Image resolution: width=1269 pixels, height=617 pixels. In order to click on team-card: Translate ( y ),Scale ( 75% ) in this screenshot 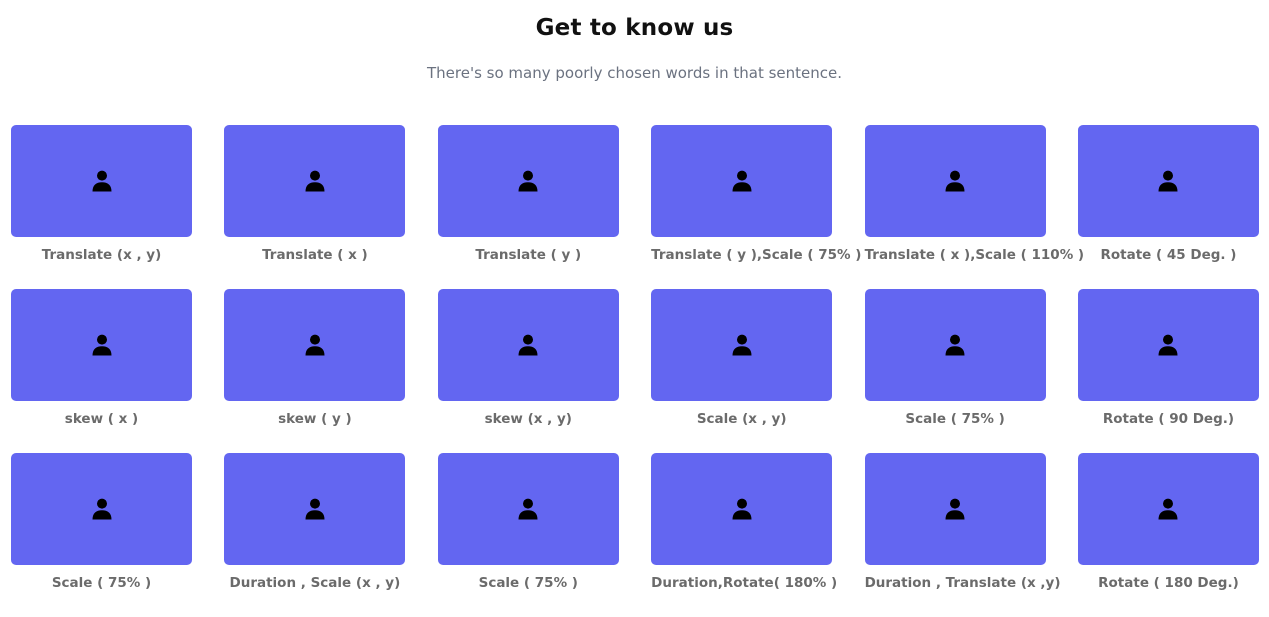, I will do `click(756, 207)`.